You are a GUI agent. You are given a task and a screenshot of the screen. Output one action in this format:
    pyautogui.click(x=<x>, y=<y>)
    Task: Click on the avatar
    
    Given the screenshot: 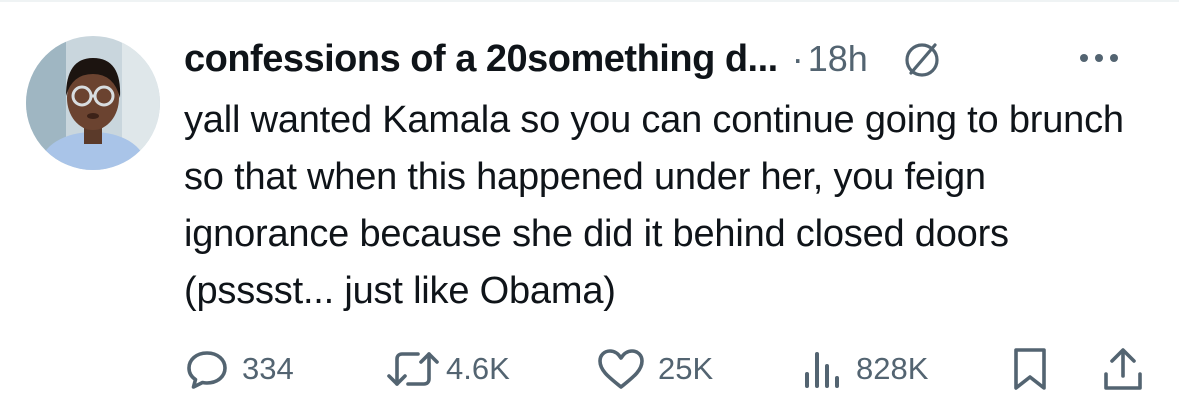 What is the action you would take?
    pyautogui.click(x=93, y=103)
    